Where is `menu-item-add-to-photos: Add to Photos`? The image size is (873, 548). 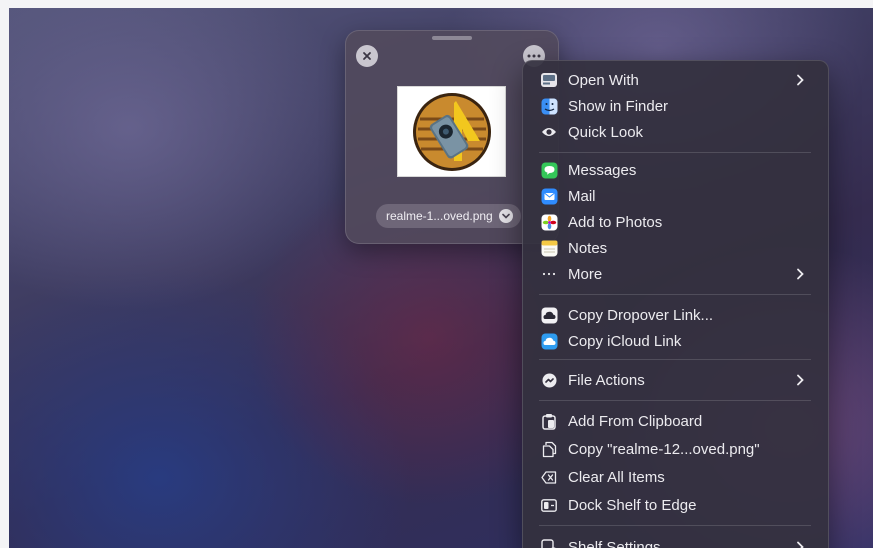
menu-item-add-to-photos: Add to Photos is located at coordinates (675, 222).